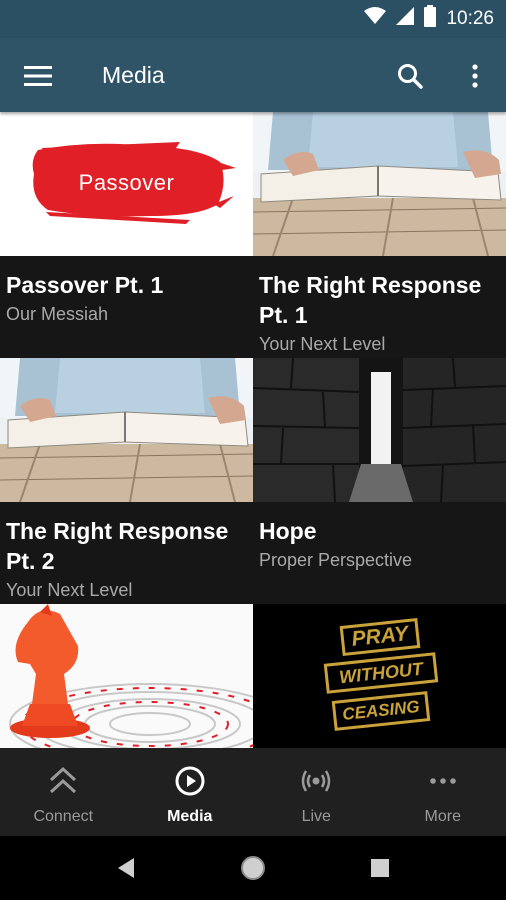 Image resolution: width=506 pixels, height=900 pixels. I want to click on clock: 10:26, so click(470, 18).